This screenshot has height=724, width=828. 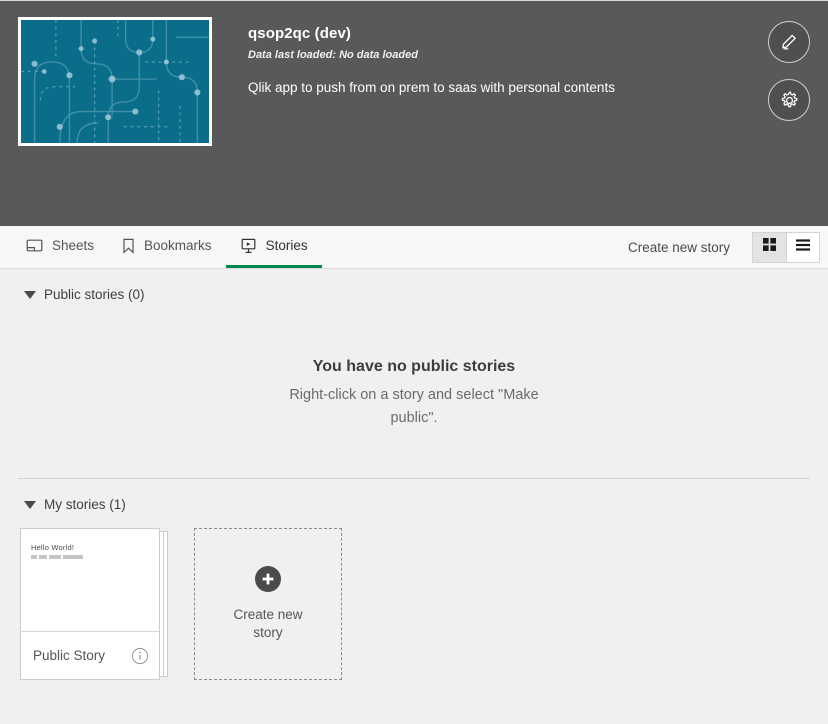 I want to click on story-thumbnail-title: Hello World!, so click(x=53, y=547).